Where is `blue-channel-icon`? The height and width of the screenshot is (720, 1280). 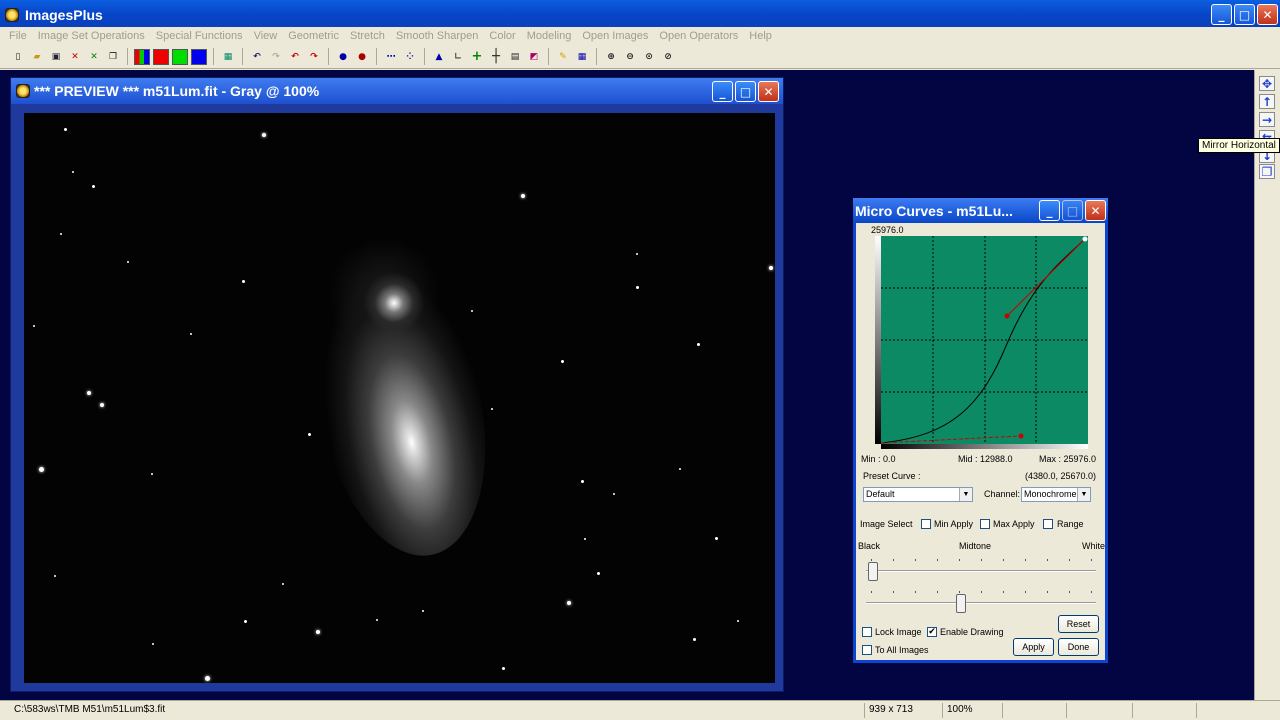
blue-channel-icon is located at coordinates (199, 56).